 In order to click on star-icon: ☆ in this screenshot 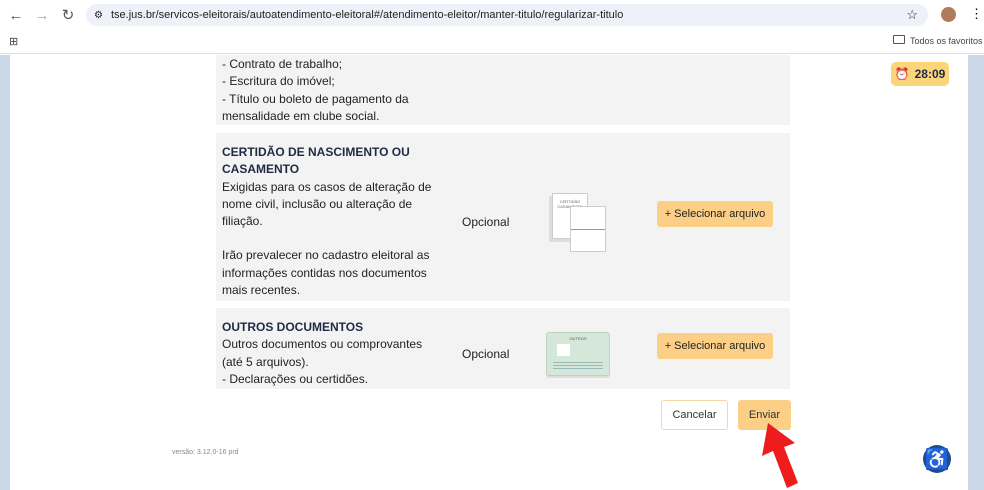, I will do `click(912, 15)`.